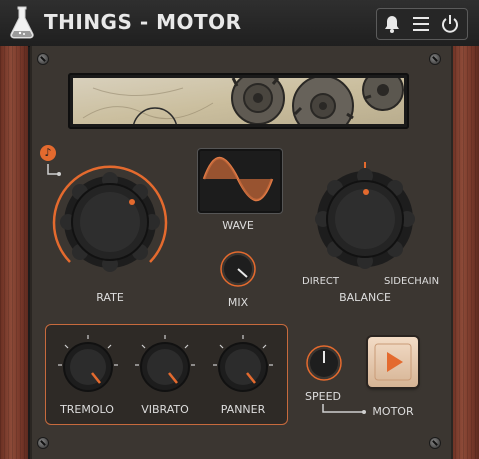  What do you see at coordinates (143, 22) in the screenshot?
I see `page-title: THINGS - MOTOR` at bounding box center [143, 22].